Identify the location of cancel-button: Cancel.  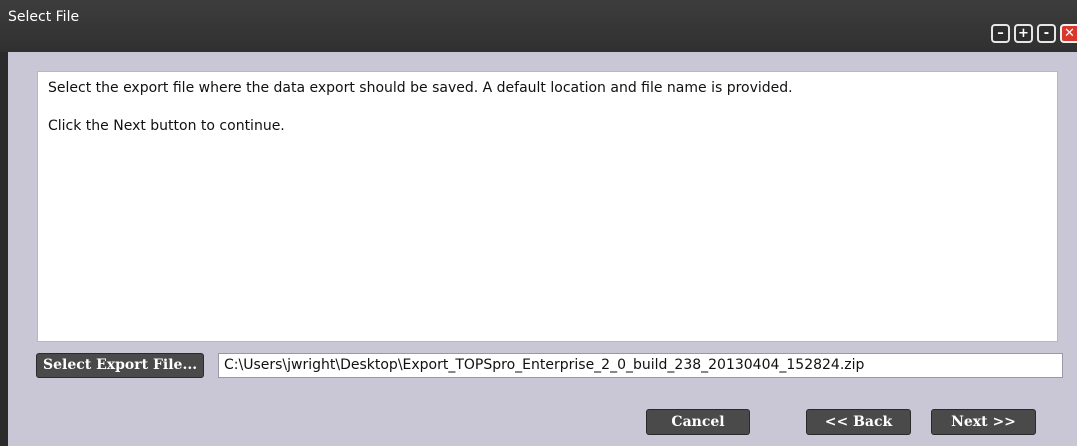
(698, 422).